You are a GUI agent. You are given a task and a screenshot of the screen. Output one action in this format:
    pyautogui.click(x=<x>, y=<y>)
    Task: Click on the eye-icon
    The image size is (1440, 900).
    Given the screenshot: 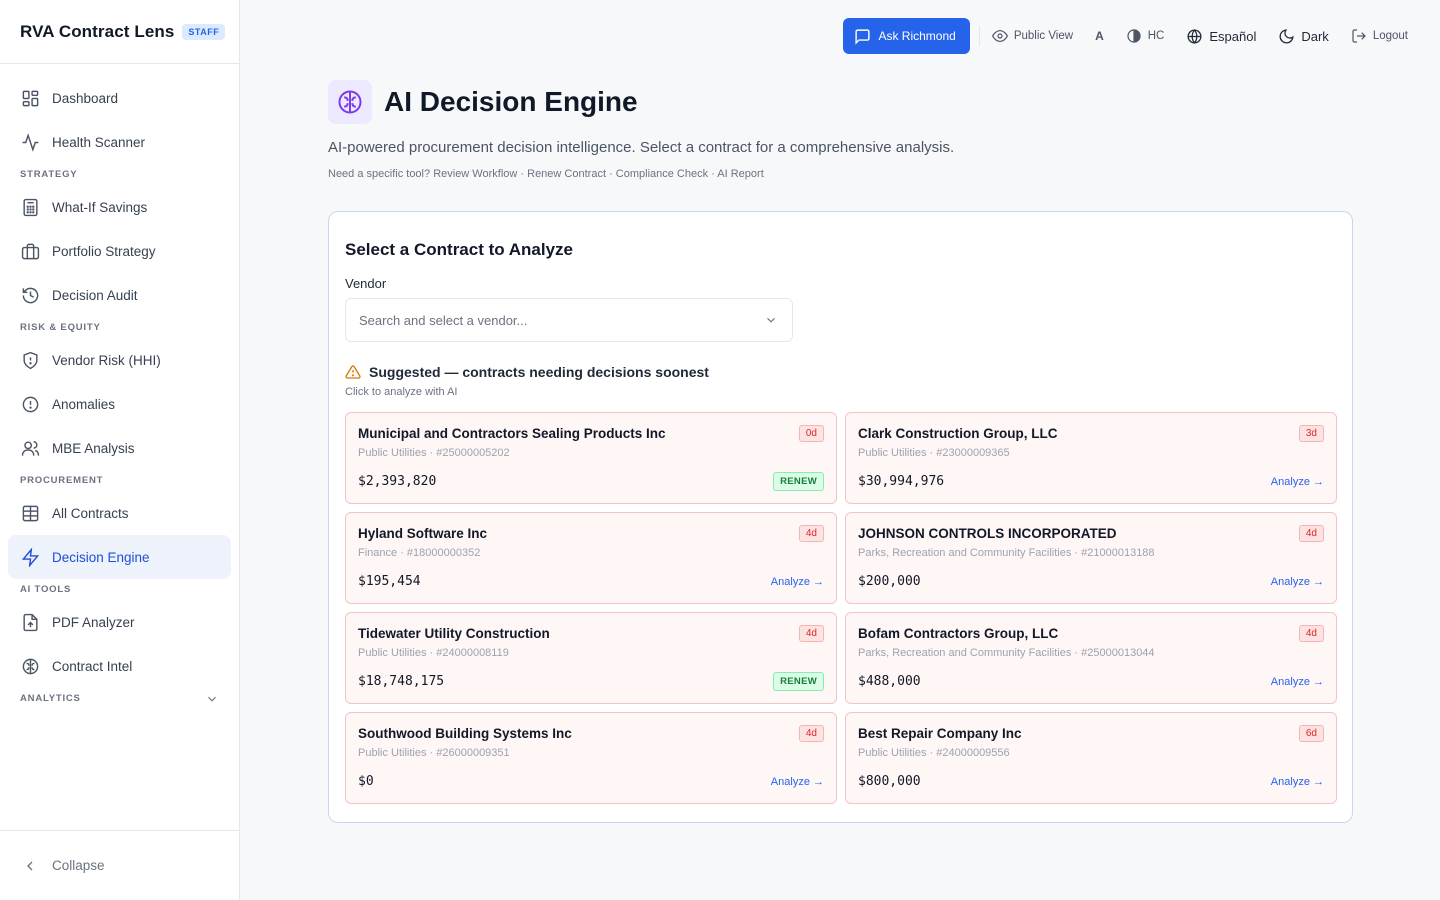 What is the action you would take?
    pyautogui.click(x=999, y=36)
    